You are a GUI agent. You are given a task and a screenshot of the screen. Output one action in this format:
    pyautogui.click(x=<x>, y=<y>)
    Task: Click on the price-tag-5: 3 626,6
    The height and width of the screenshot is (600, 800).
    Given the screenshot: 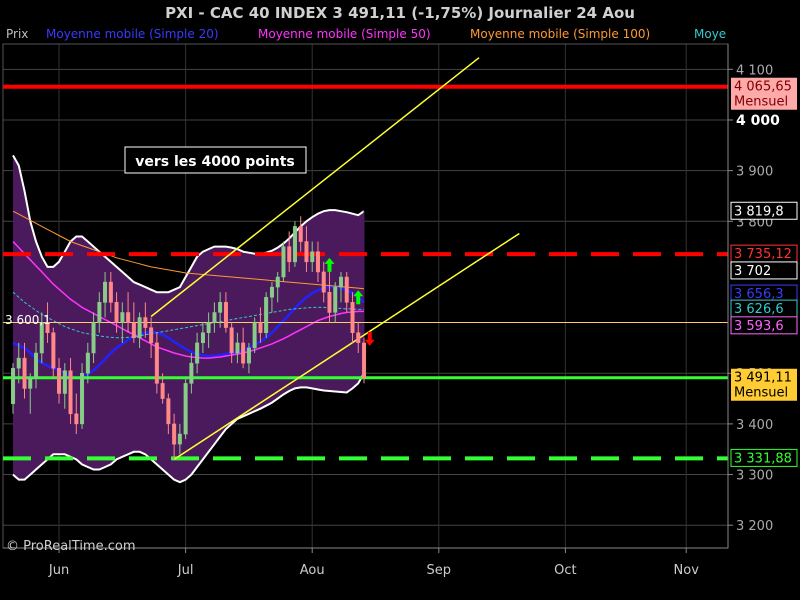 What is the action you would take?
    pyautogui.click(x=764, y=308)
    